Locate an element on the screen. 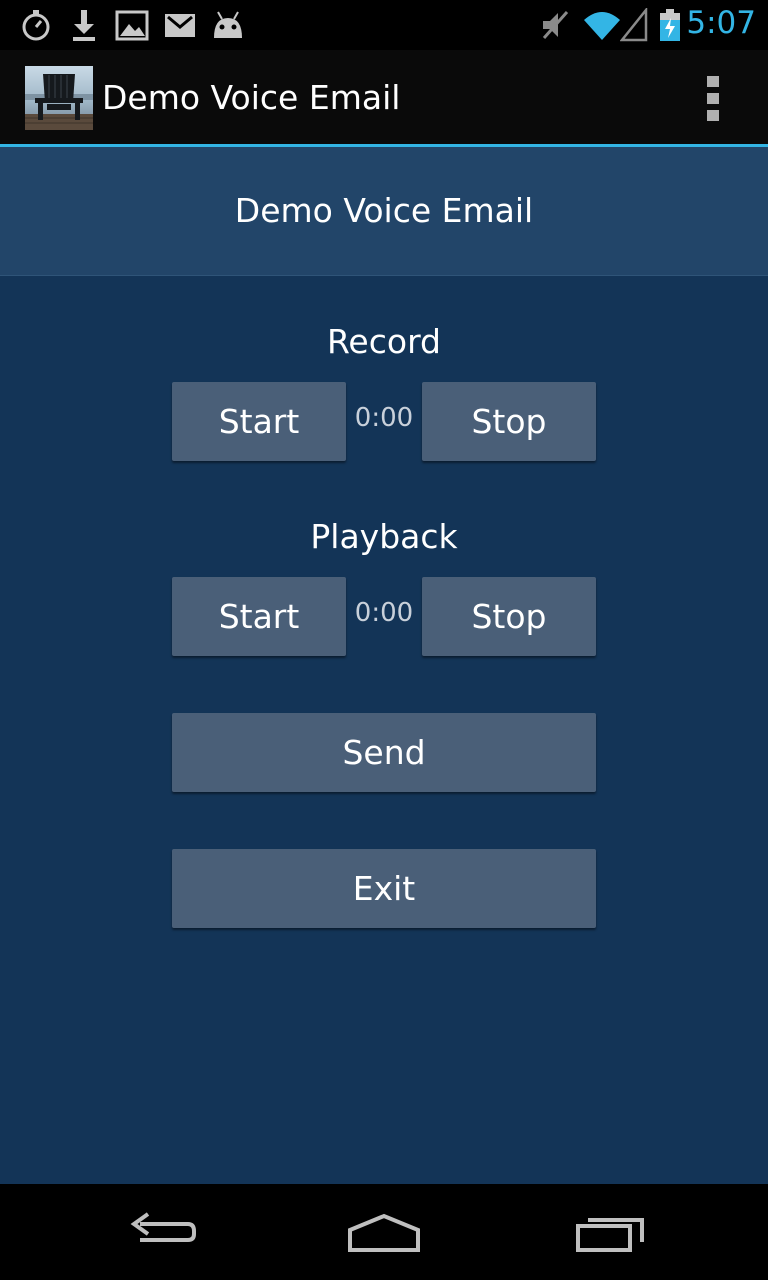 The image size is (768, 1280). app-icon is located at coordinates (59, 98).